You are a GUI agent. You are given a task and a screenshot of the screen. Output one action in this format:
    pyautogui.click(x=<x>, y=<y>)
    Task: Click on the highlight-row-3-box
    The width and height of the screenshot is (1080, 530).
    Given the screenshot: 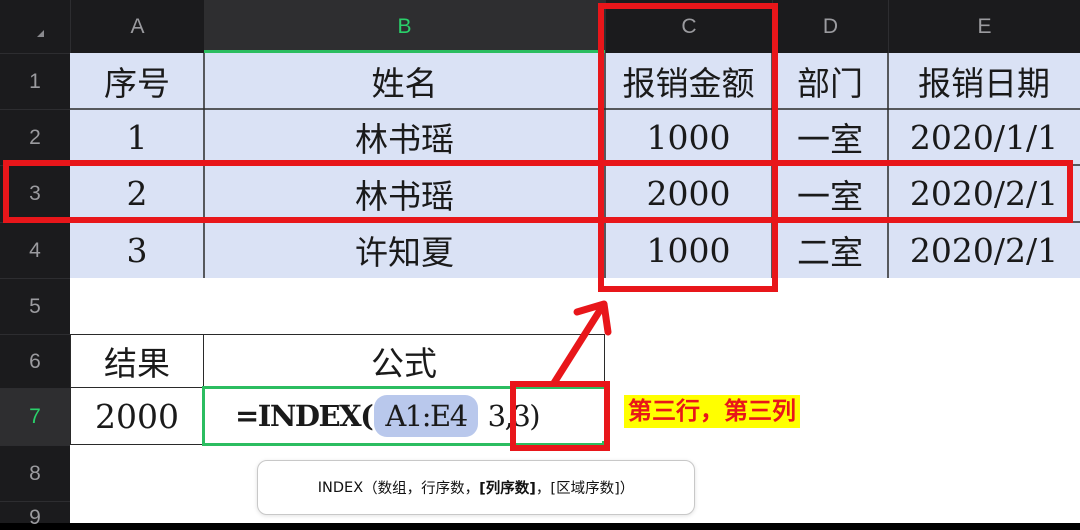 What is the action you would take?
    pyautogui.click(x=538, y=191)
    